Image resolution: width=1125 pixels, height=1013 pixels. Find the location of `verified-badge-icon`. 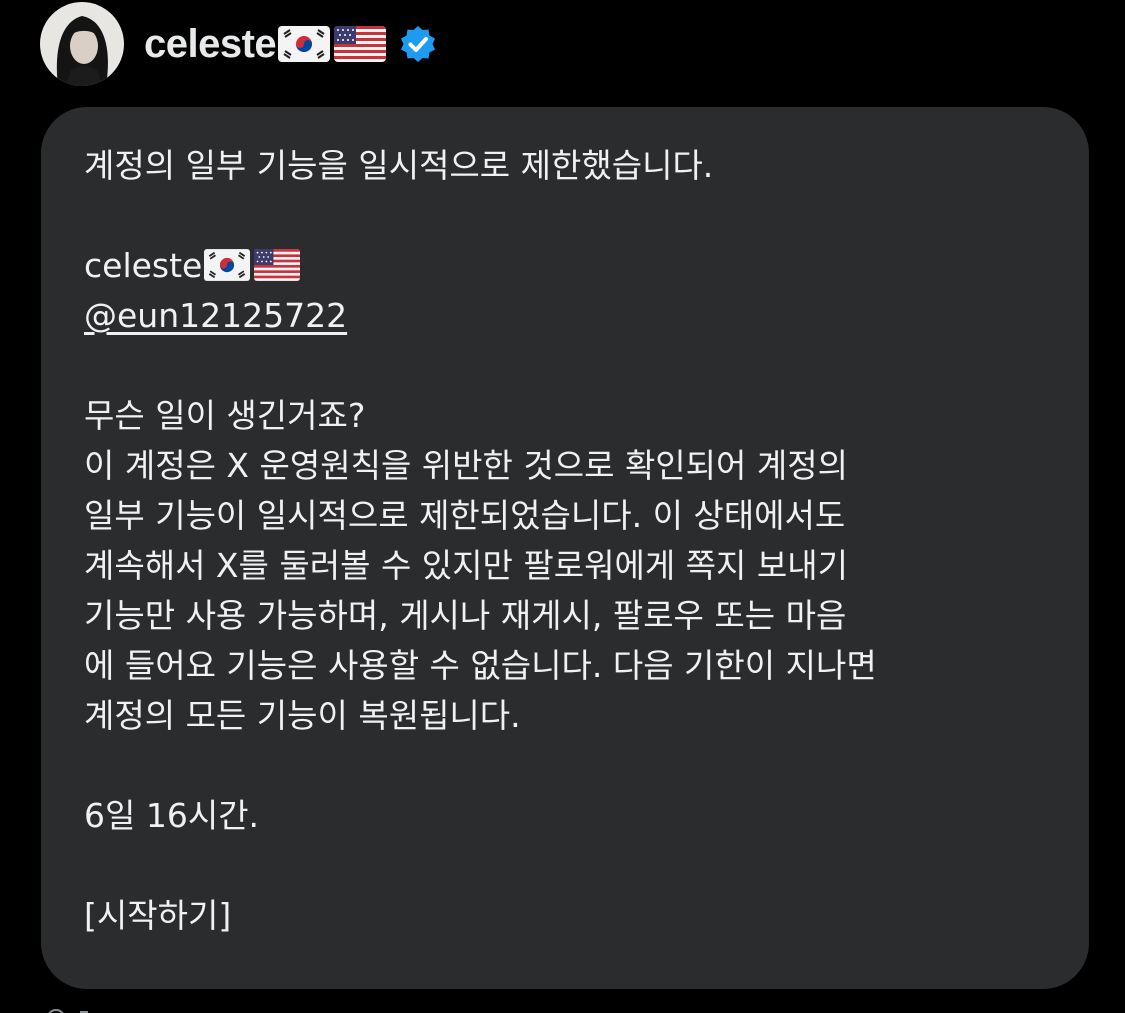

verified-badge-icon is located at coordinates (418, 44).